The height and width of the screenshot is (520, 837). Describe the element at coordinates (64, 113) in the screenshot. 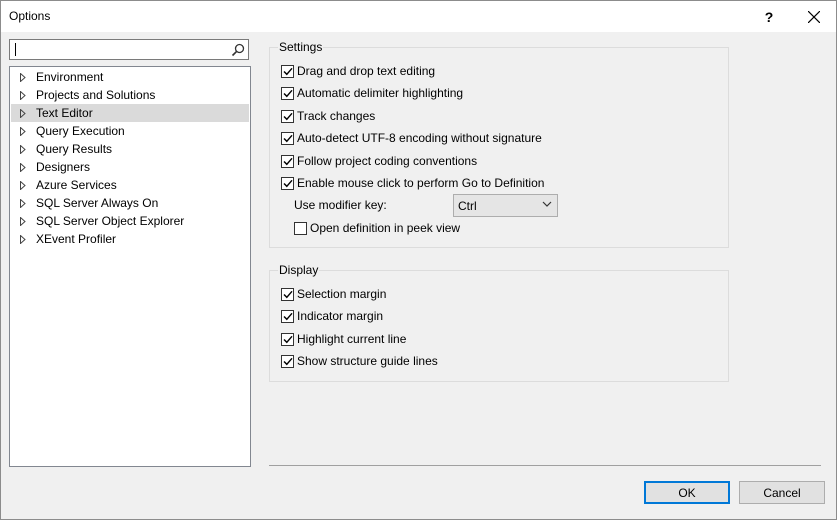

I see `tree-item-label: Text Editor` at that location.